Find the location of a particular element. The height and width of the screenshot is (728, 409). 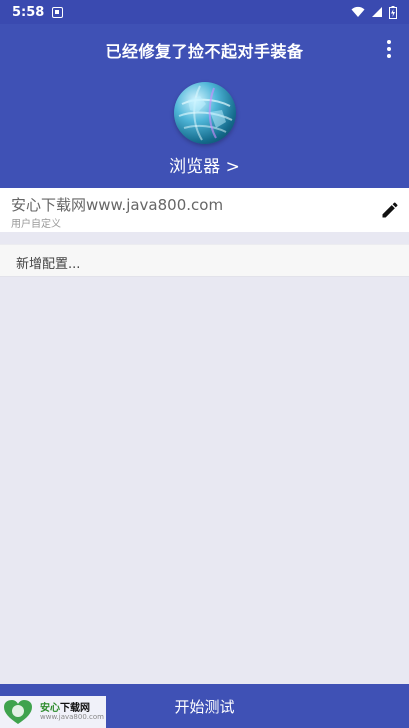

config-item: 安心下载网www.java800.com 用户自定义 is located at coordinates (204, 210).